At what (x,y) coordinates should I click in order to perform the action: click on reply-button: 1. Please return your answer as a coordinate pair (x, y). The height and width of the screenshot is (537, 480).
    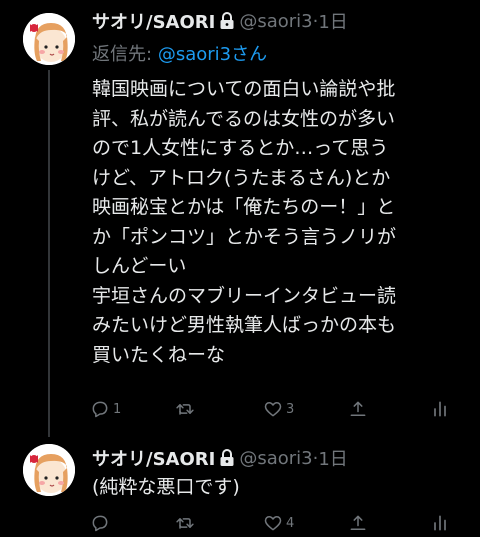
    Looking at the image, I should click on (105, 409).